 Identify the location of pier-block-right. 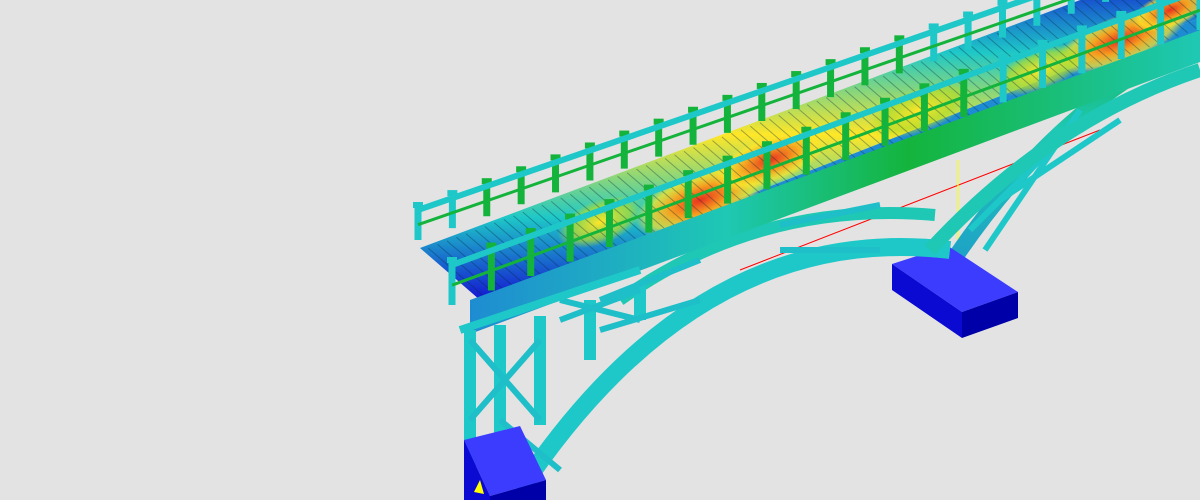
(955, 292).